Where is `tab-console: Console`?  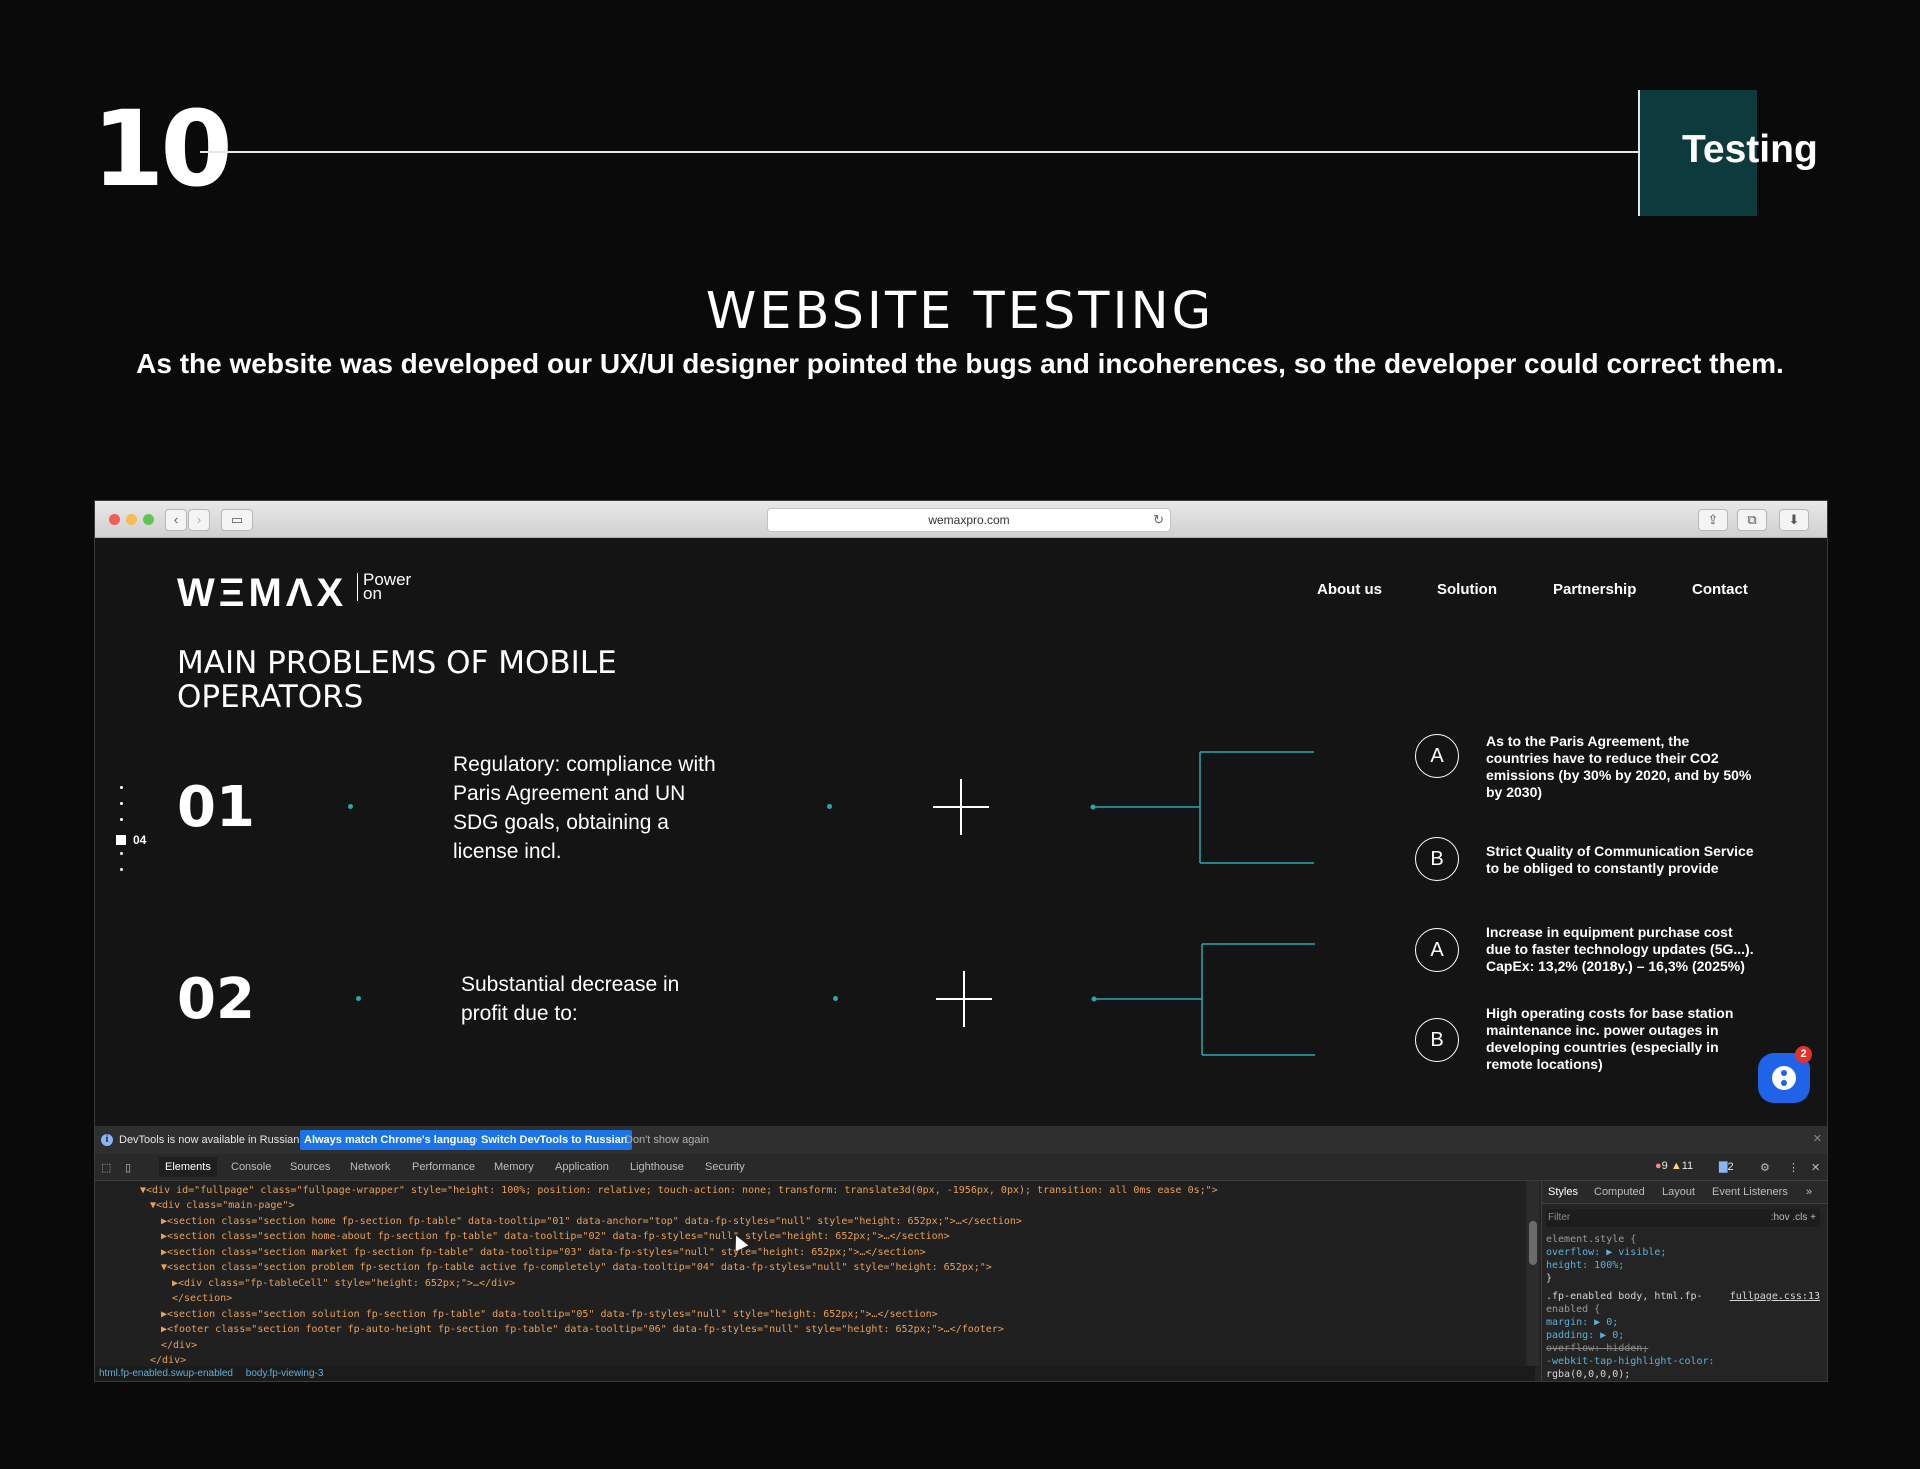 tab-console: Console is located at coordinates (251, 1167).